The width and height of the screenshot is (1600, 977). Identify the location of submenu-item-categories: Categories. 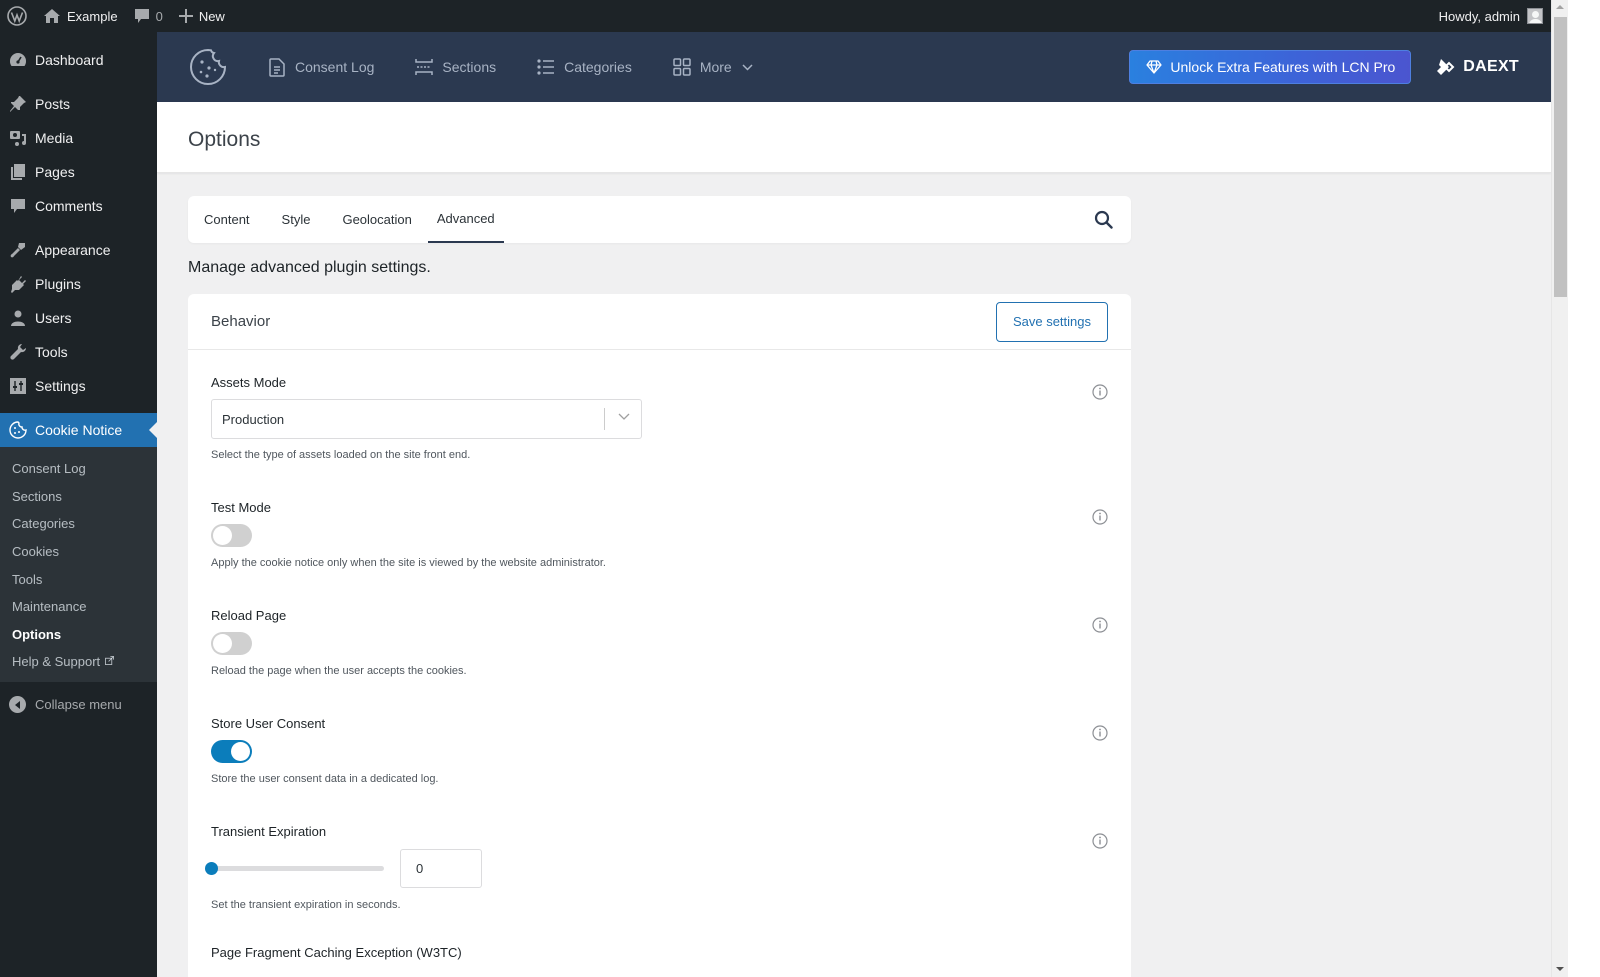
(78, 524).